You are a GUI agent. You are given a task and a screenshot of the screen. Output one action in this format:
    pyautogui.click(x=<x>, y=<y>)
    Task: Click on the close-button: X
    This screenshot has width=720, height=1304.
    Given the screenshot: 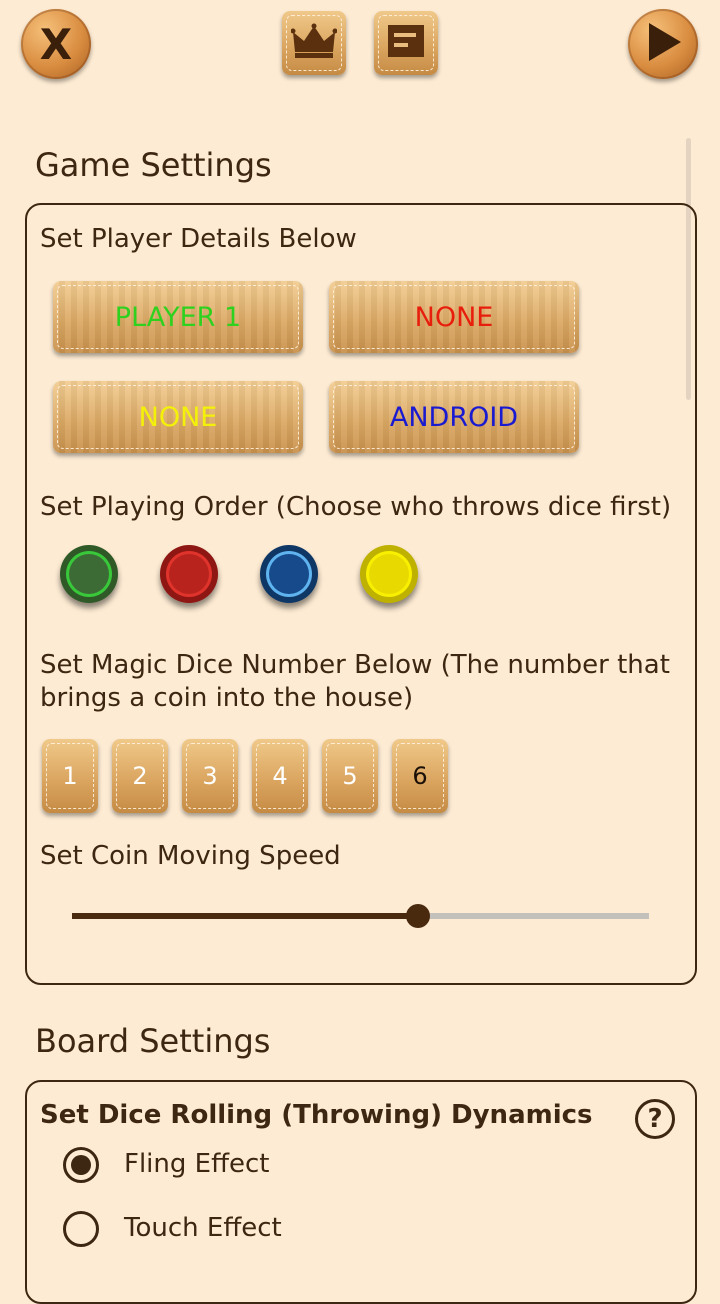 What is the action you would take?
    pyautogui.click(x=56, y=44)
    